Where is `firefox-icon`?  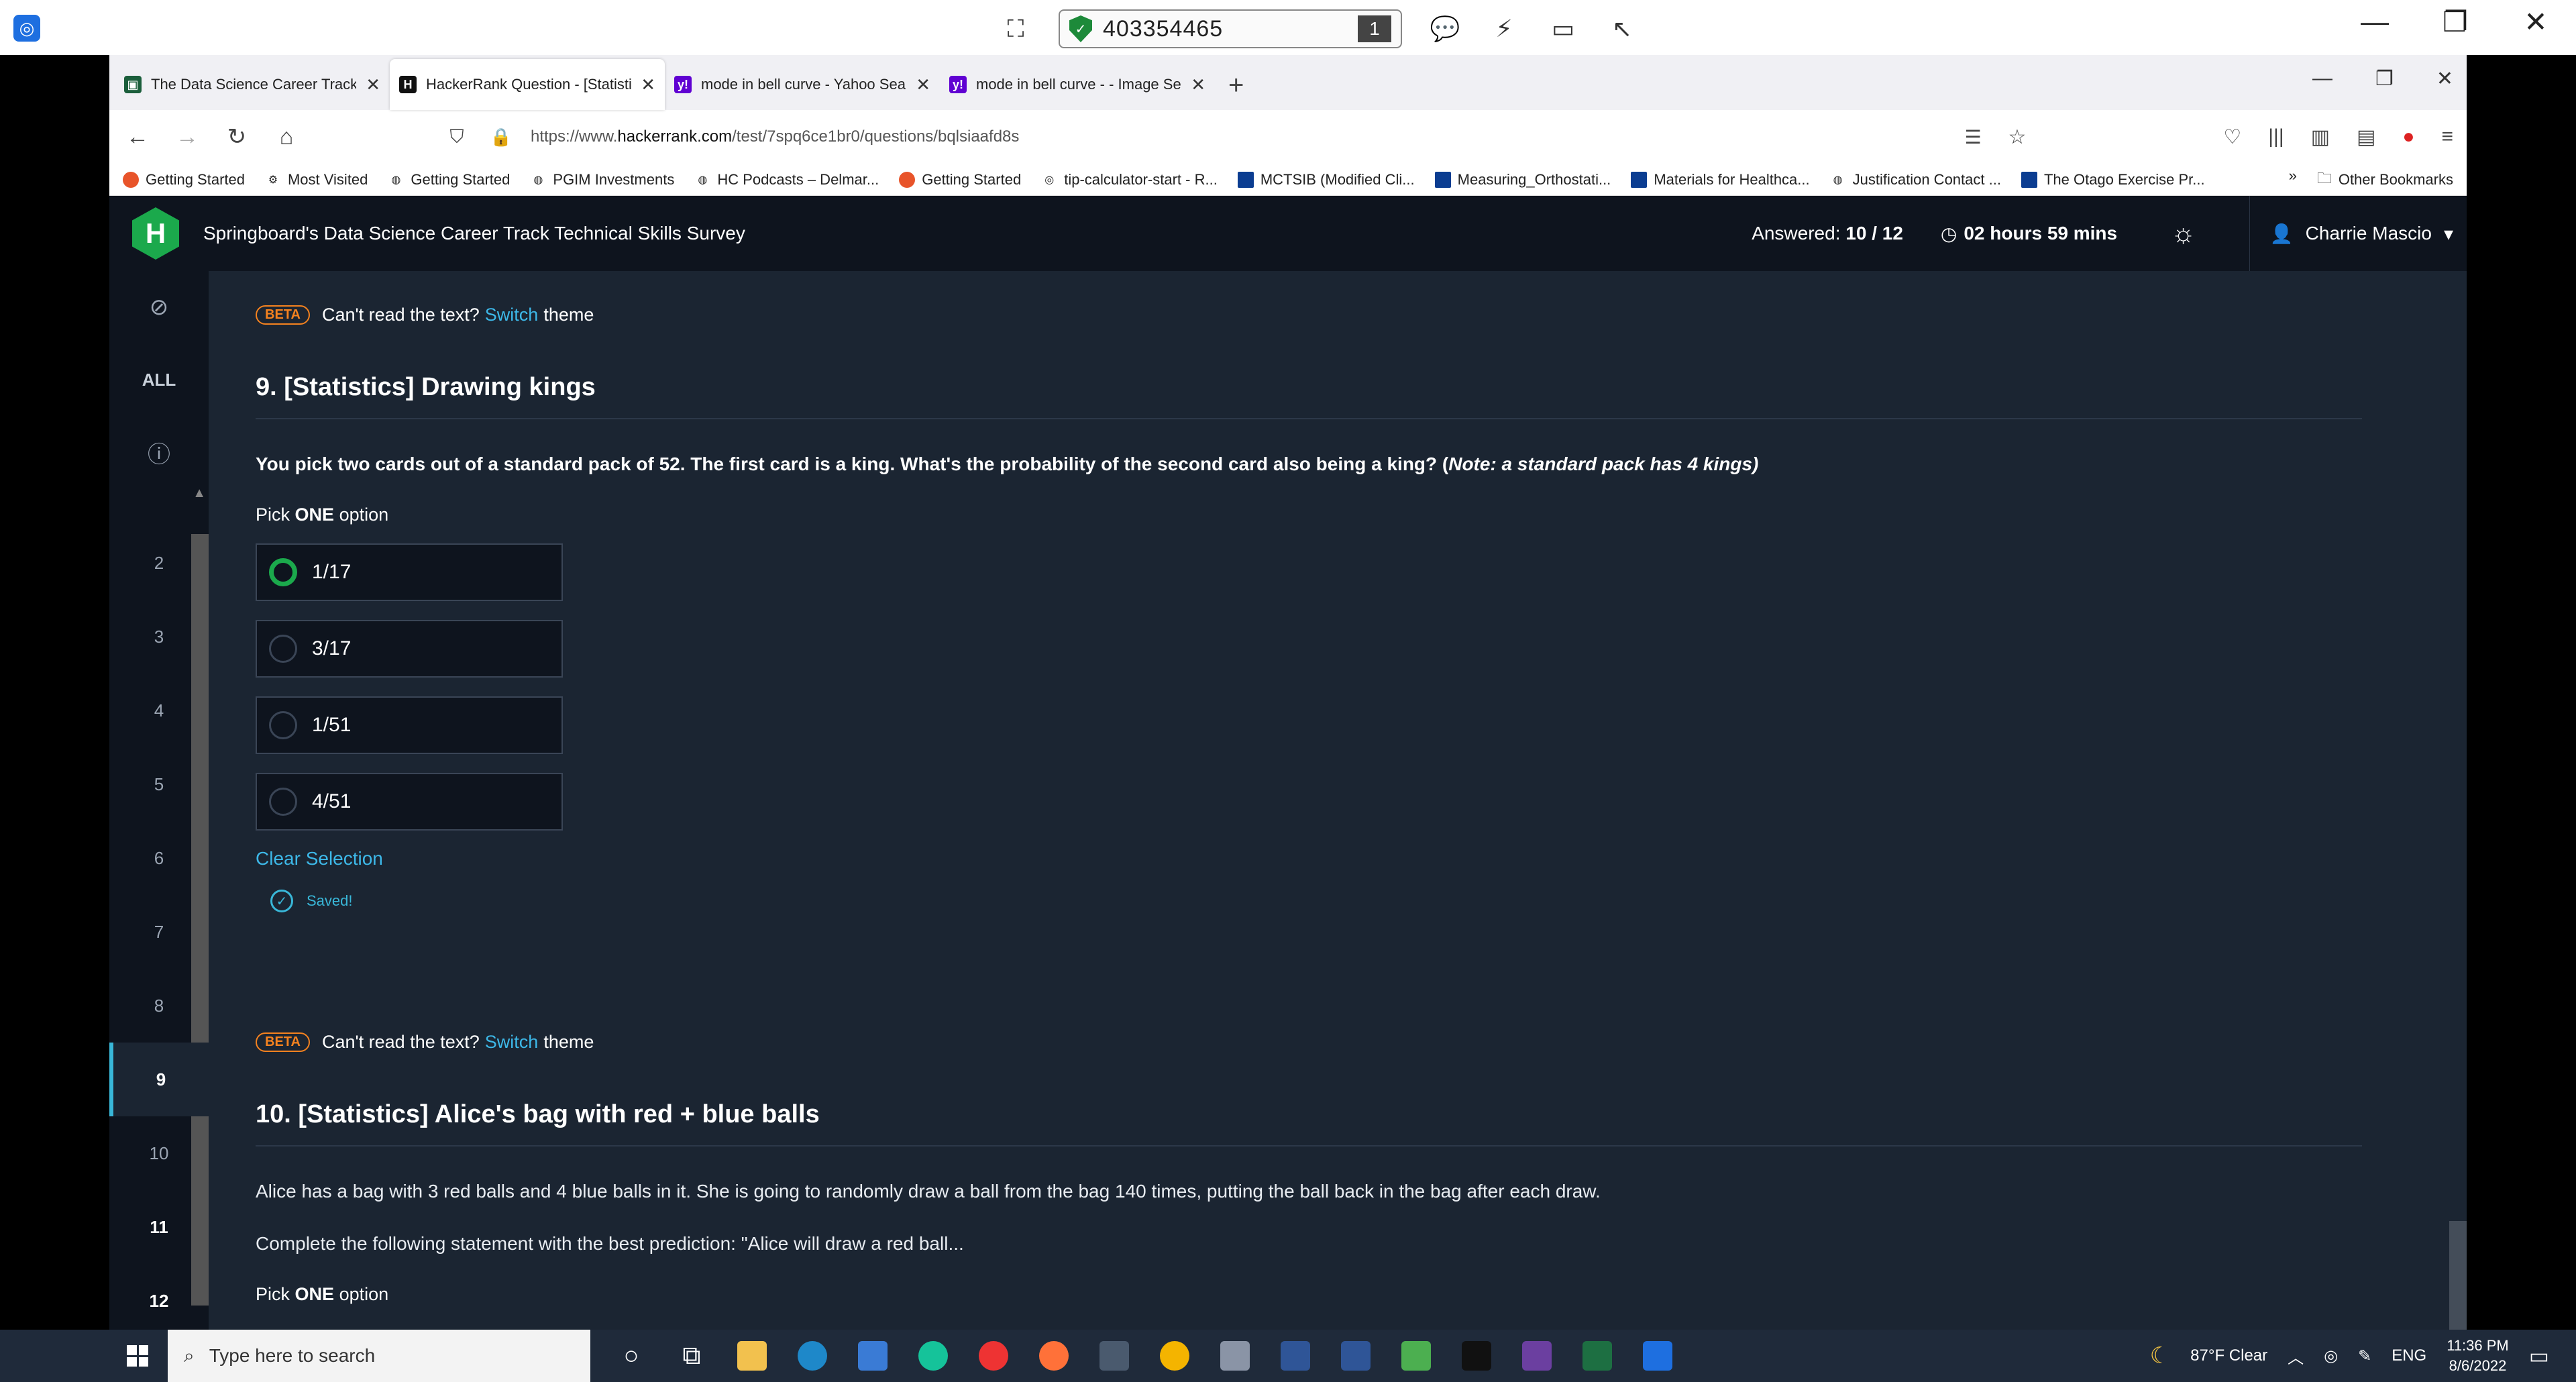
firefox-icon is located at coordinates (1054, 1356).